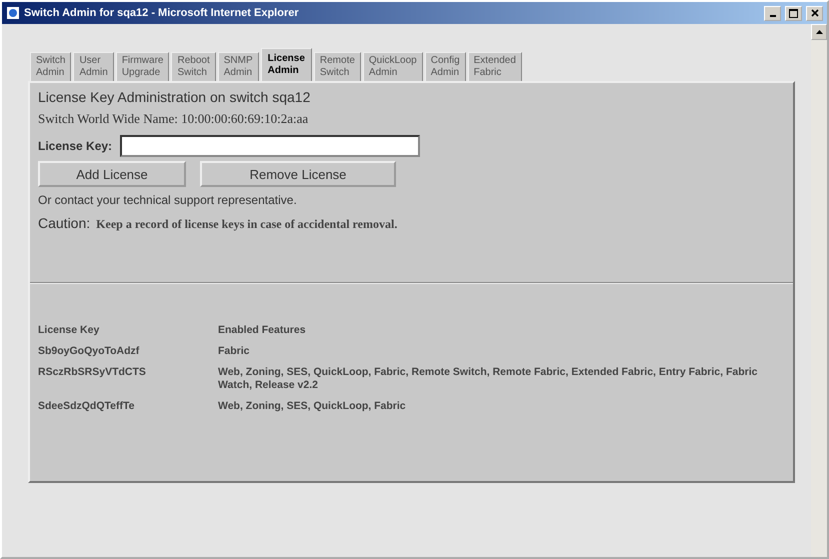 Image resolution: width=829 pixels, height=559 pixels. I want to click on table-cell-text: RSczRbSRSyVTdCTS, so click(92, 373).